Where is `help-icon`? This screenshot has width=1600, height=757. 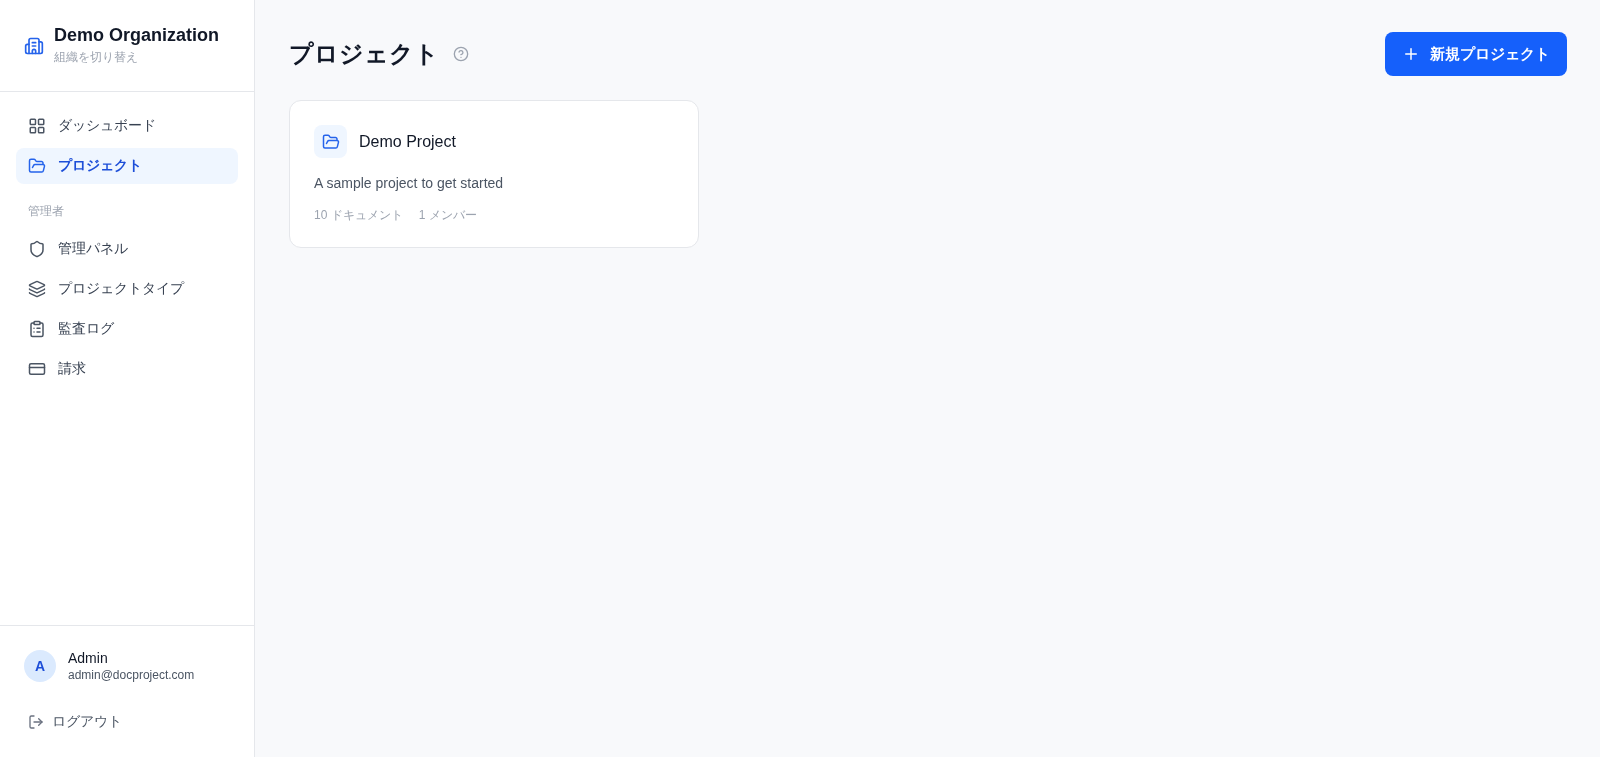
help-icon is located at coordinates (461, 54).